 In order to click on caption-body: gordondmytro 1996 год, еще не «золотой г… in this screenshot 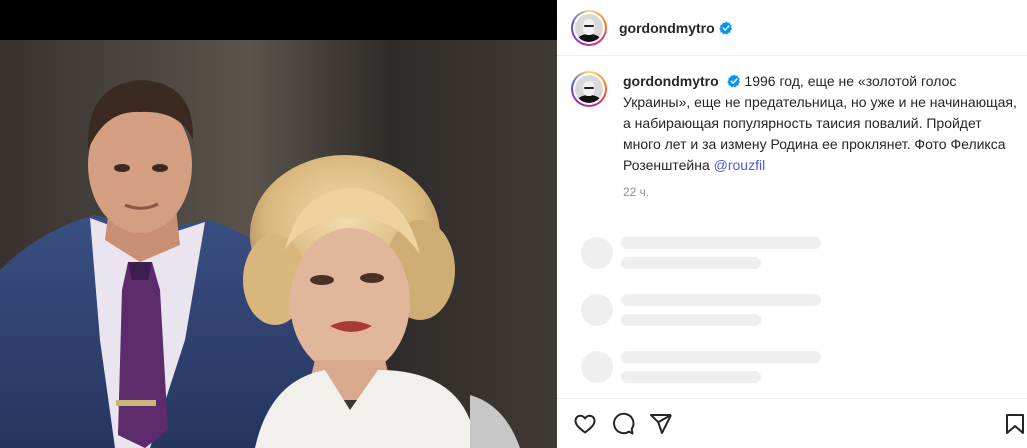, I will do `click(822, 137)`.